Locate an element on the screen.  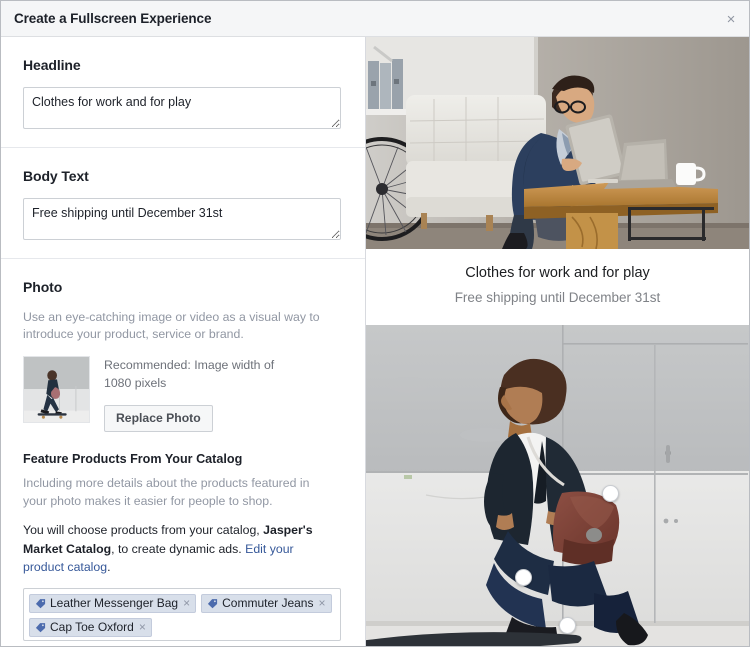
product-tag-leather-messenger-bag: Leather Messenger Bag × is located at coordinates (113, 603).